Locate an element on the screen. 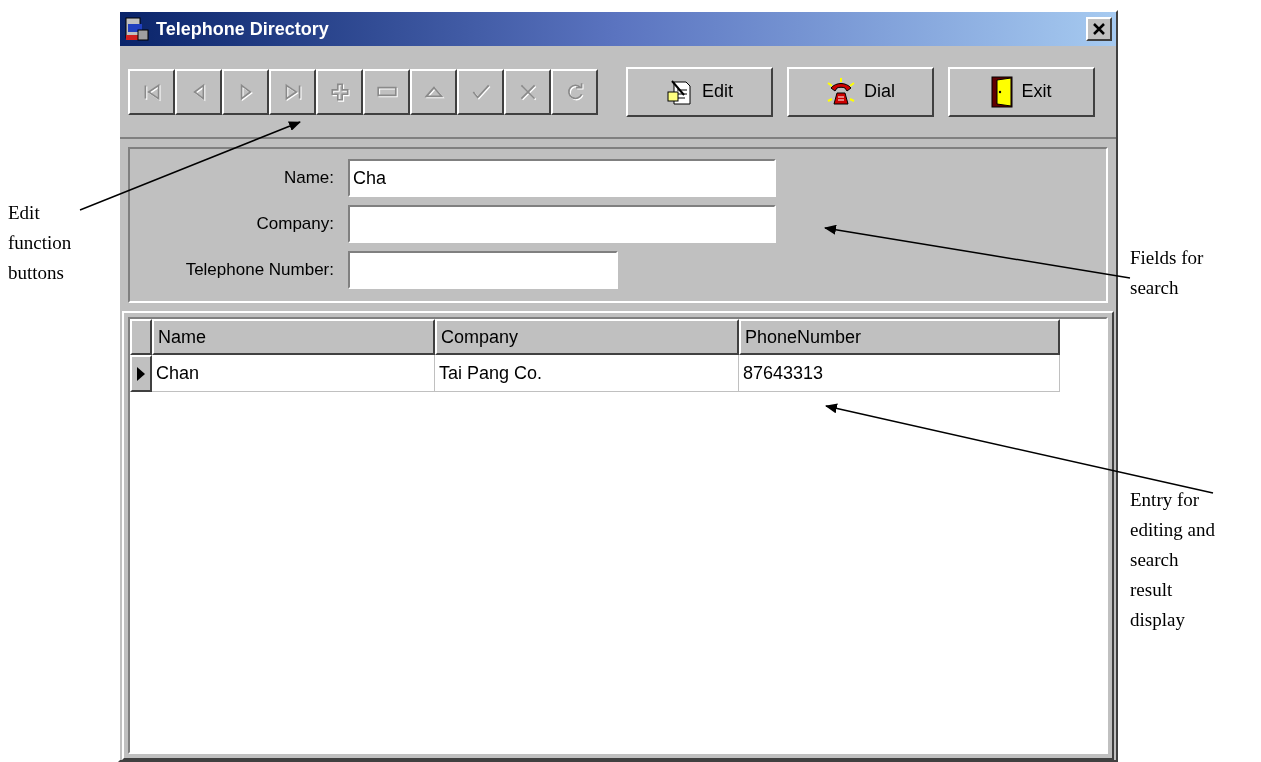 The width and height of the screenshot is (1261, 762). ringing-phone-icon is located at coordinates (841, 91).